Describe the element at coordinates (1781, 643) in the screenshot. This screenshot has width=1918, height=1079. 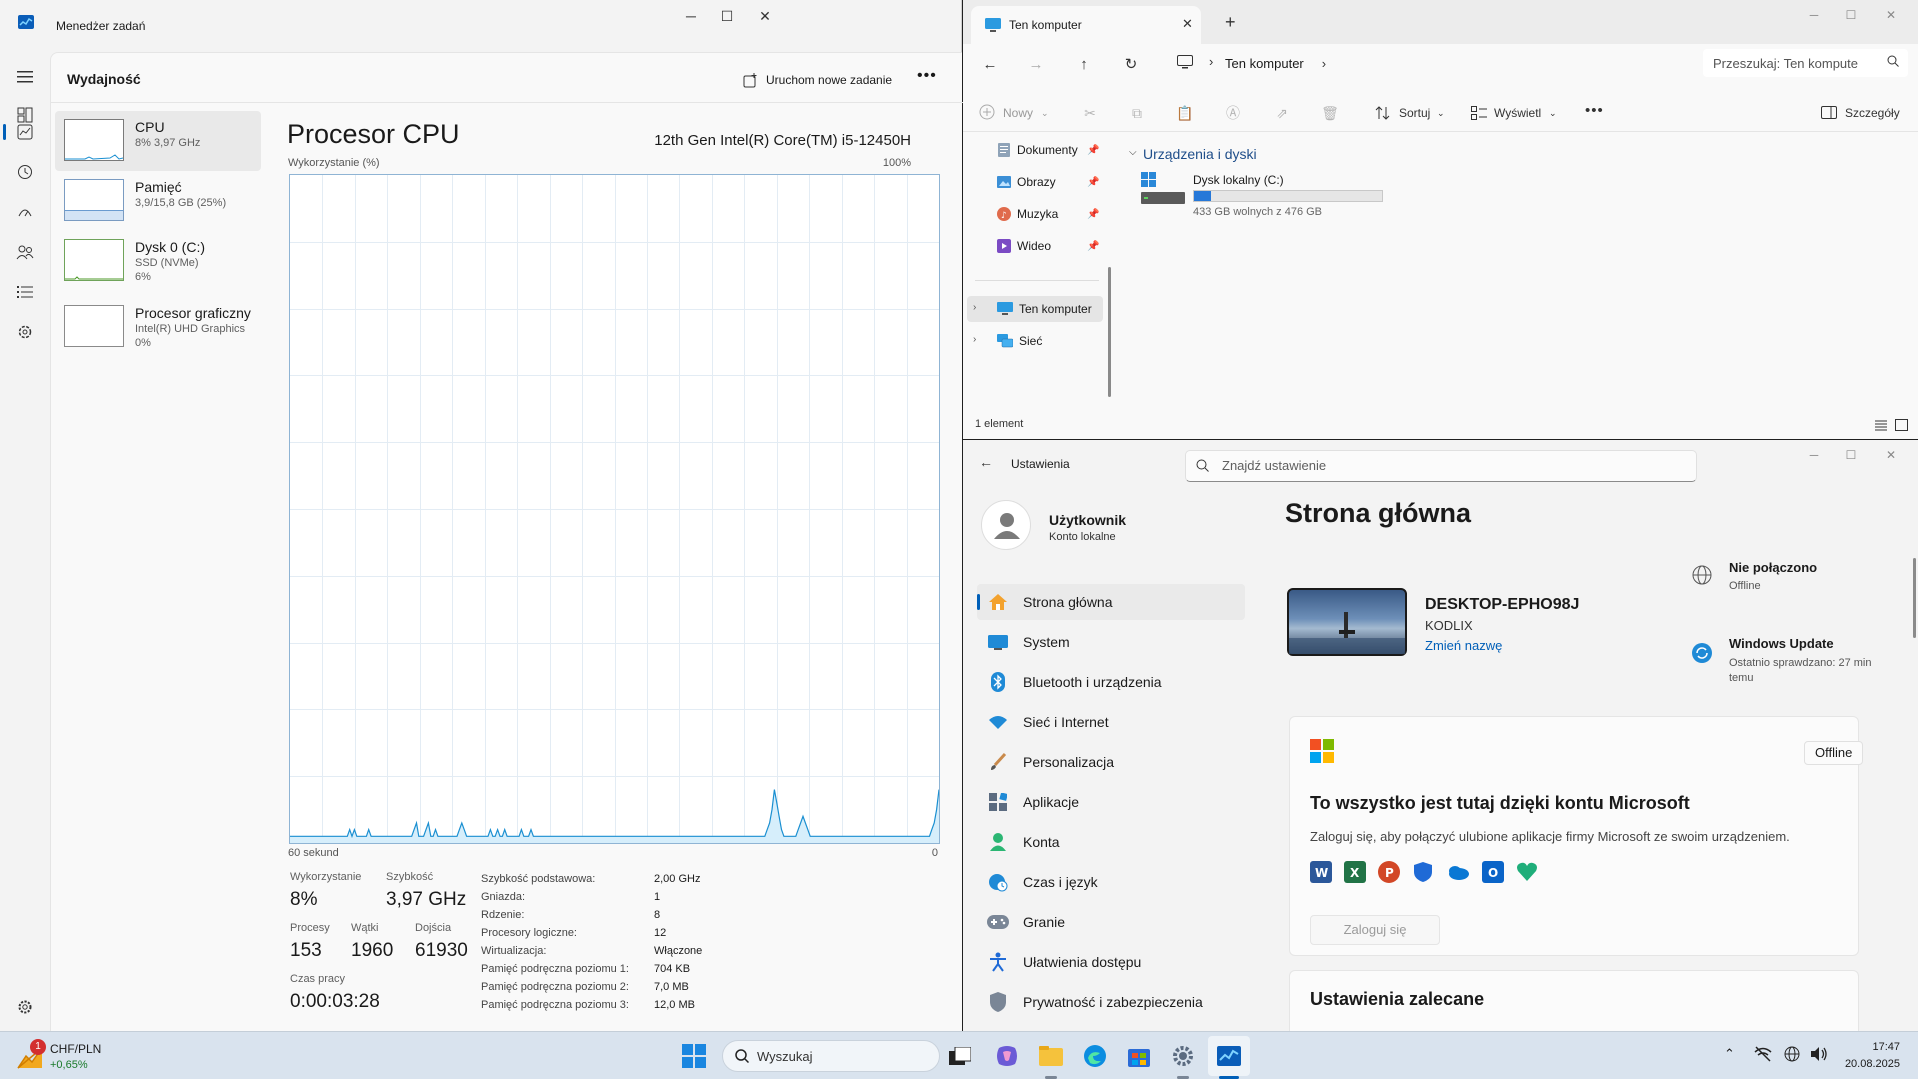
I see `windows-update-title: Windows Update` at that location.